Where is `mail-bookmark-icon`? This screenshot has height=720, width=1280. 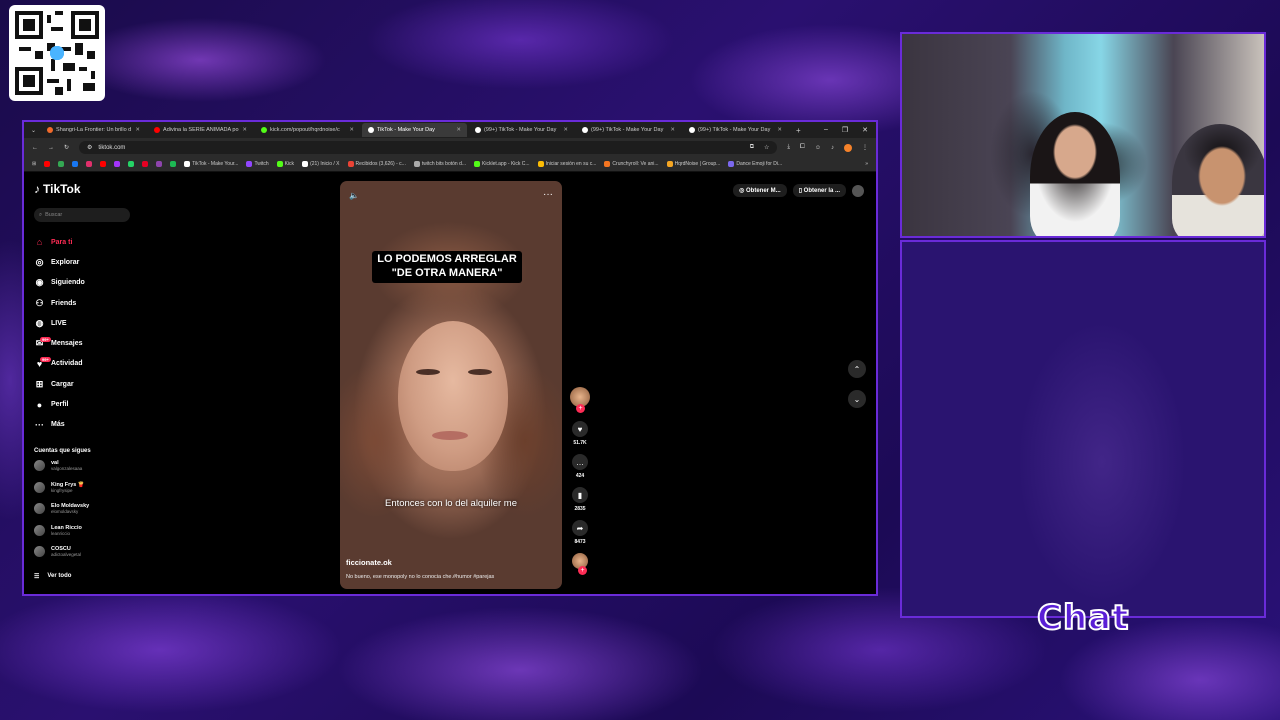
mail-bookmark-icon is located at coordinates (159, 164).